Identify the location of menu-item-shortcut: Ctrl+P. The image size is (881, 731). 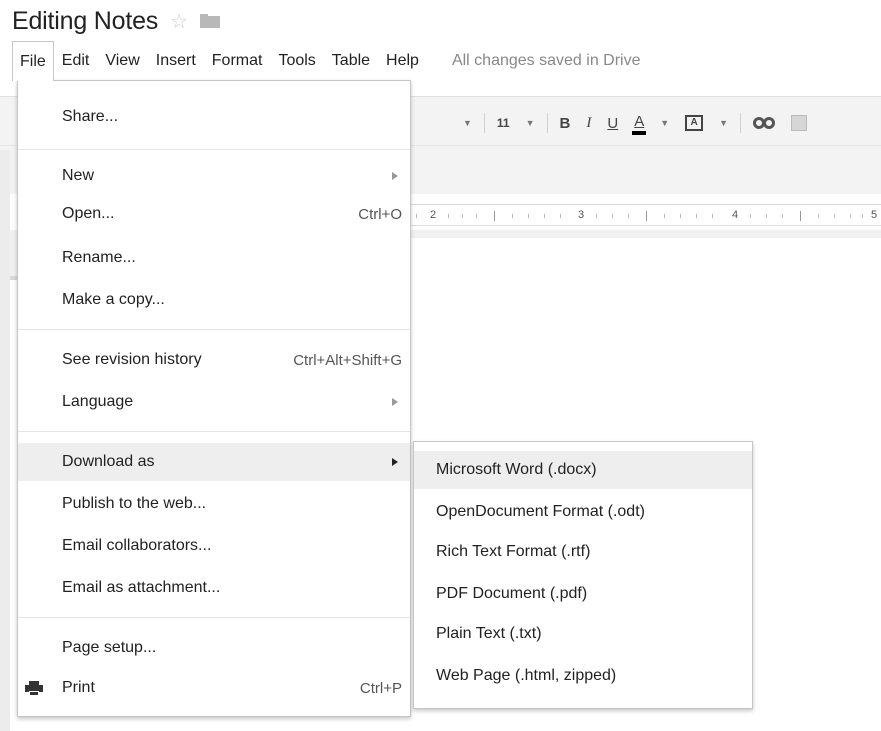
(380, 688).